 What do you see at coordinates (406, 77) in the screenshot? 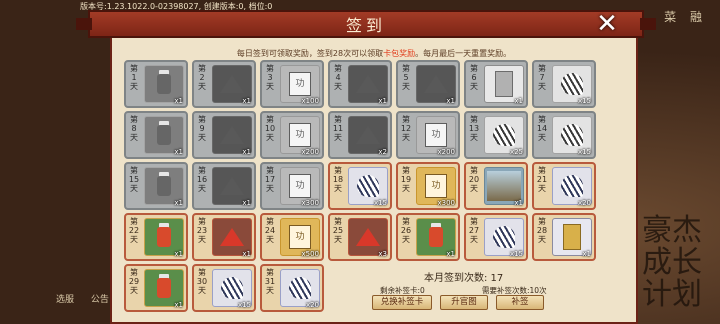
I see `day-label: 第5天` at bounding box center [406, 77].